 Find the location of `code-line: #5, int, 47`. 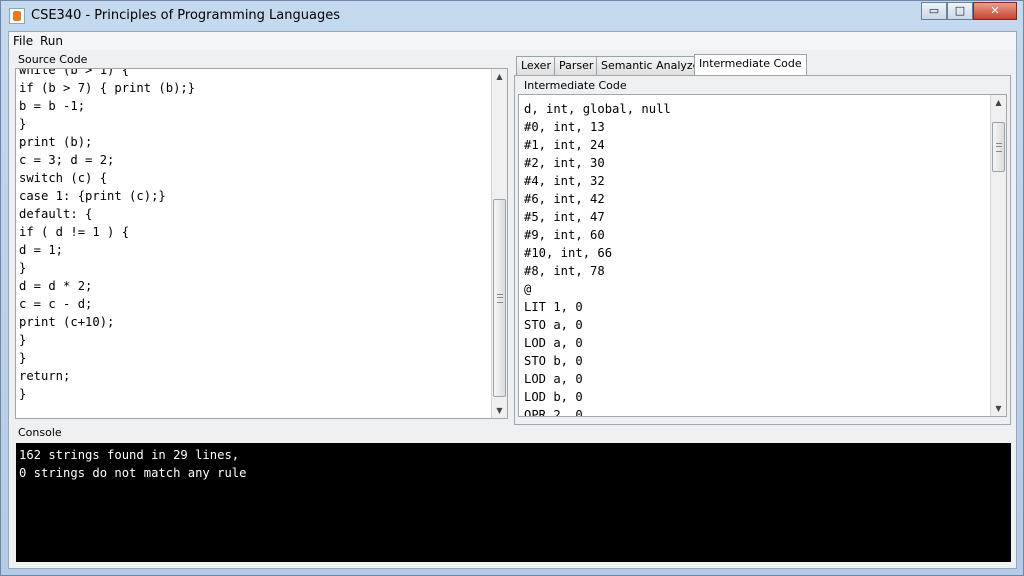

code-line: #5, int, 47 is located at coordinates (564, 217).